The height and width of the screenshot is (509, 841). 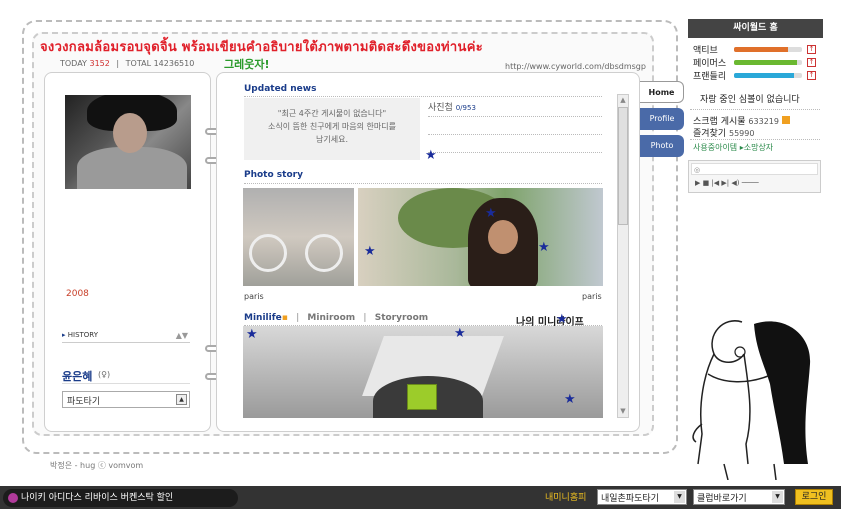 I want to click on my-minihompy-link: 내미니홈피, so click(x=565, y=496).